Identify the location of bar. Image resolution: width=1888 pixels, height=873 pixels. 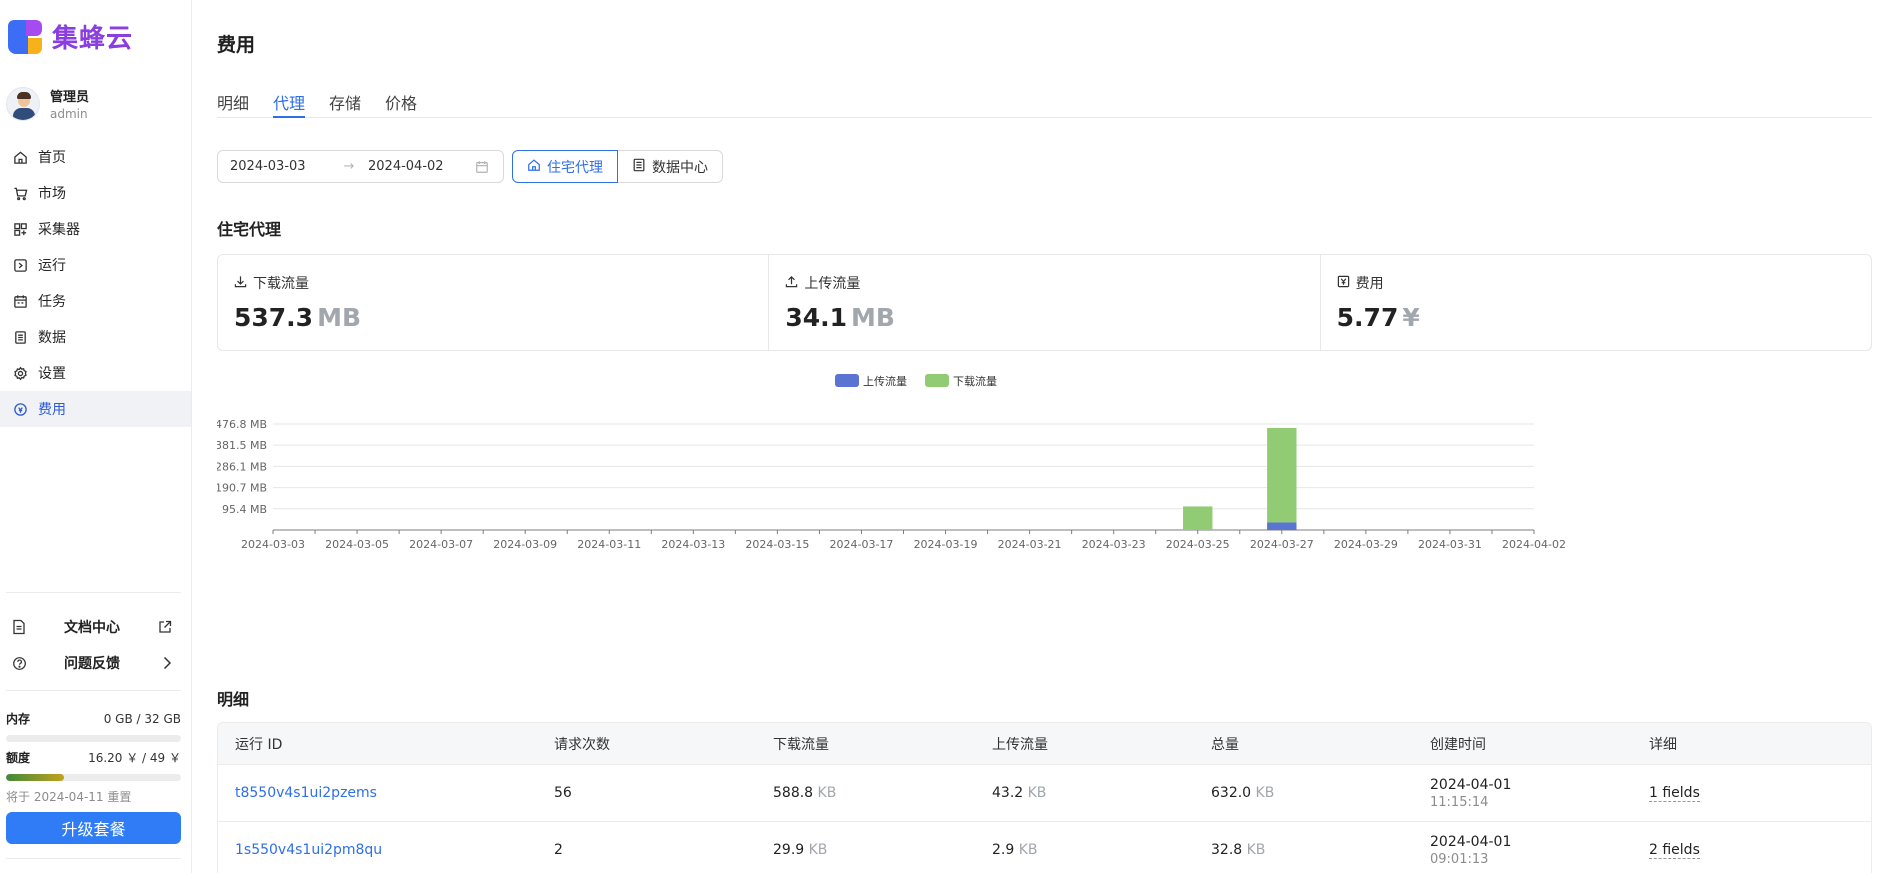
(1282, 526).